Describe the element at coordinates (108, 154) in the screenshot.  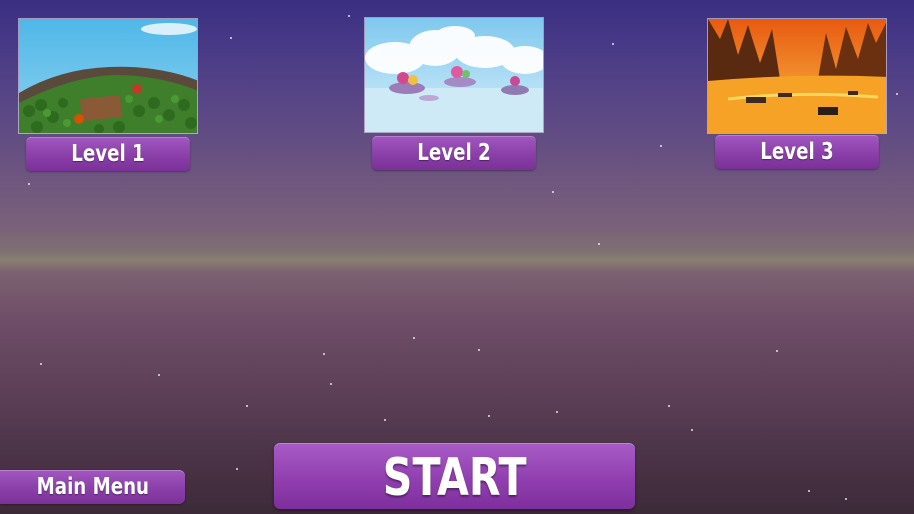
I see `level-1-button: Level 1` at that location.